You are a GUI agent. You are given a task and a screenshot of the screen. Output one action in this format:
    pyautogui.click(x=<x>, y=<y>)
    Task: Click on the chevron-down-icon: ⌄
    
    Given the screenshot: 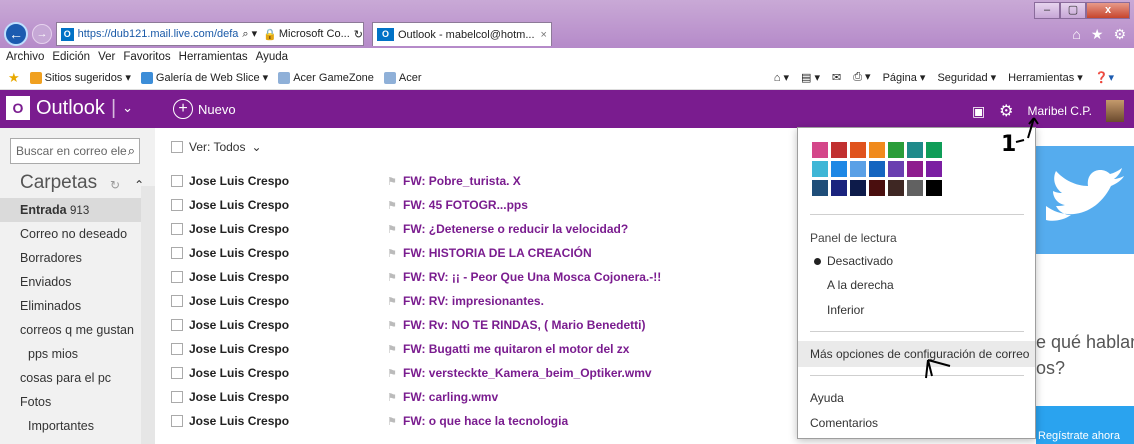 What is the action you would take?
    pyautogui.click(x=127, y=108)
    